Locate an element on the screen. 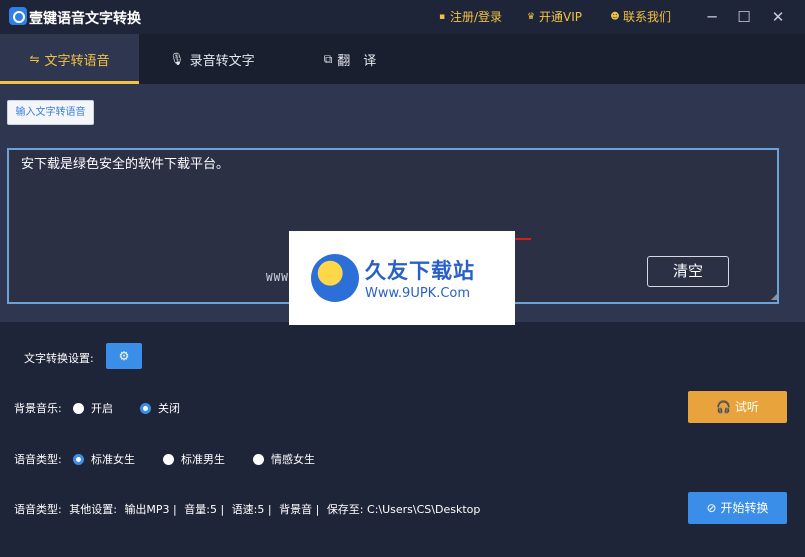  register-login-link: ▪ 注册/登录 is located at coordinates (469, 16).